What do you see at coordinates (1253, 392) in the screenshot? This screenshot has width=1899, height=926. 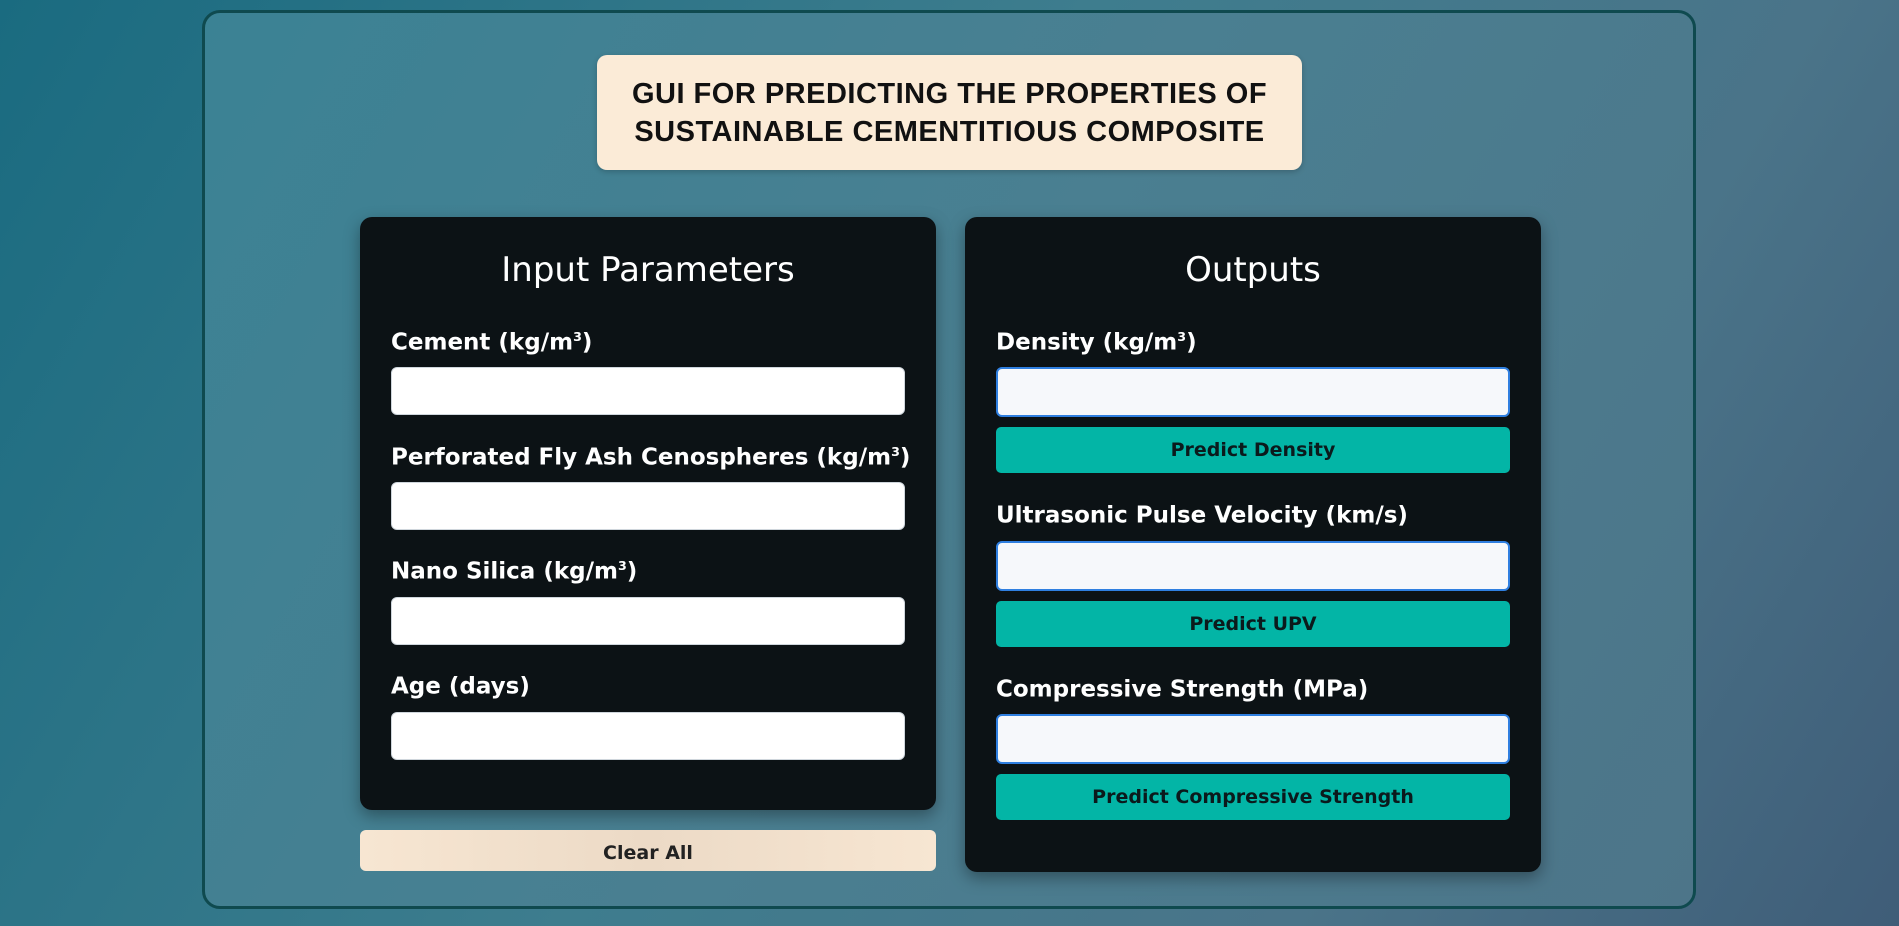 I see `density-output` at bounding box center [1253, 392].